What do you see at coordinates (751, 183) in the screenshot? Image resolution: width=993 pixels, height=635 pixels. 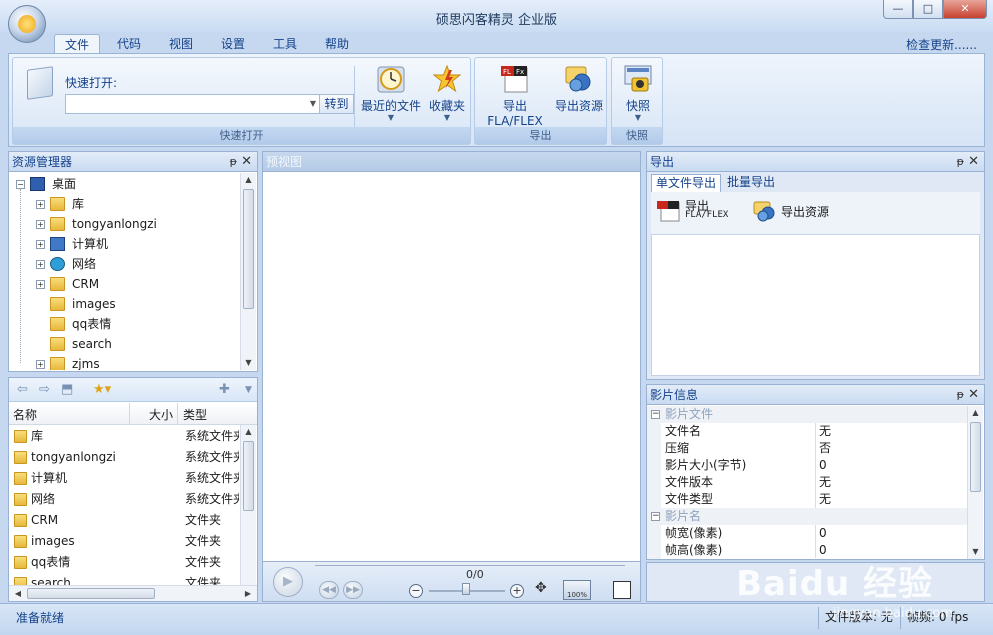 I see `tab-batch-export: 批量导出` at bounding box center [751, 183].